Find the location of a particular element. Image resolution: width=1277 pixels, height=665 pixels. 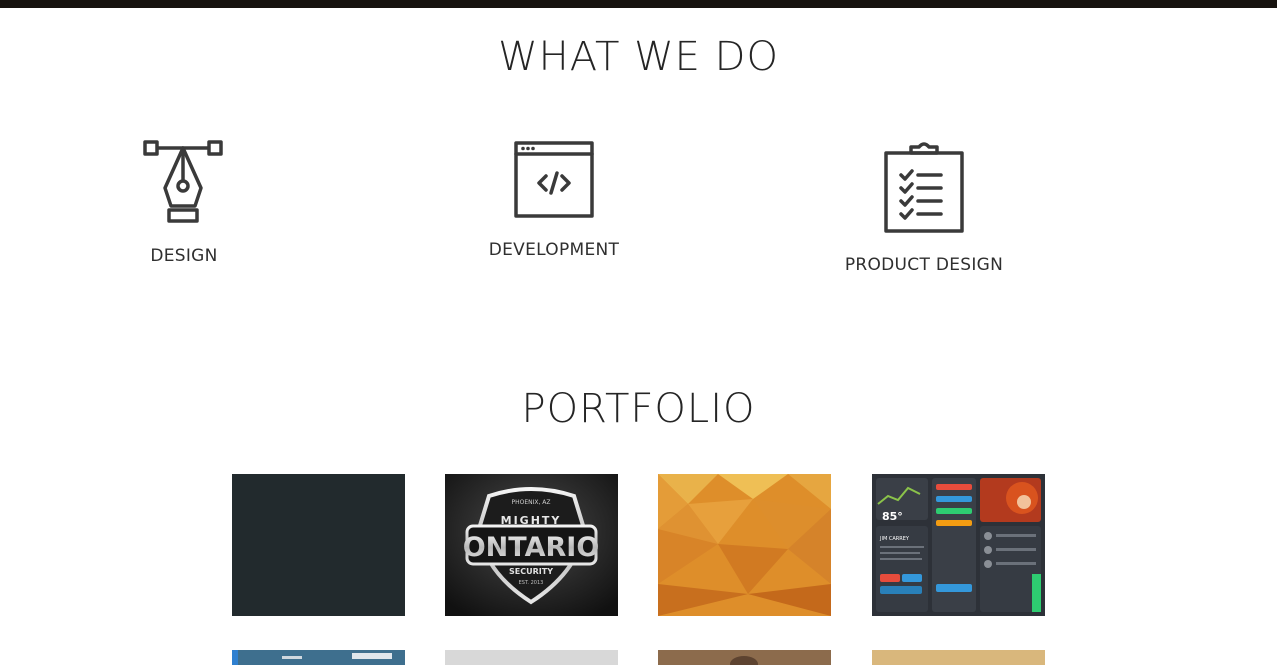

landscape-image is located at coordinates (318, 657).